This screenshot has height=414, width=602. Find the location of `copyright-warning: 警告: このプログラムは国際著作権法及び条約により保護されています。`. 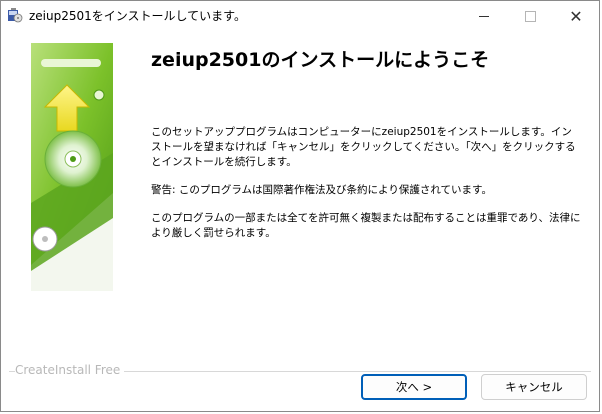

copyright-warning: 警告: このプログラムは国際著作権法及び条約により保護されています。 is located at coordinates (321, 190).